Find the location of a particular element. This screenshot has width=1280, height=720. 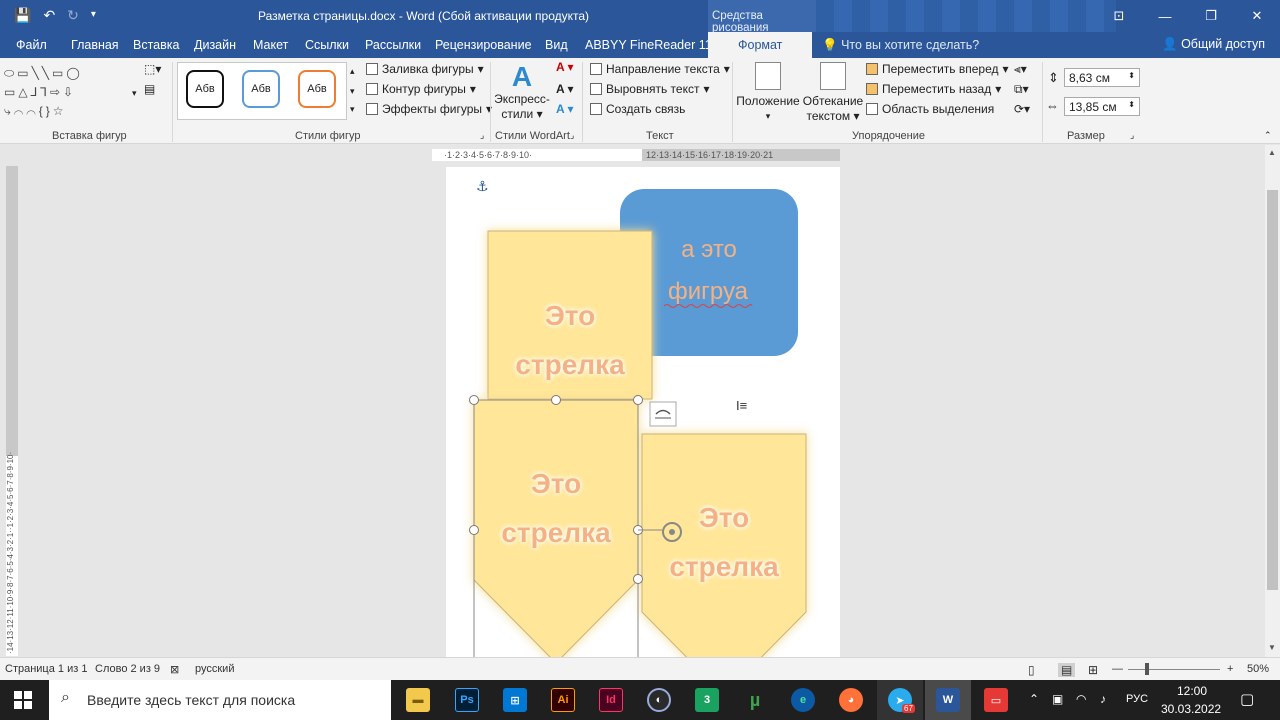

close-button: ✕ is located at coordinates (1257, 16).